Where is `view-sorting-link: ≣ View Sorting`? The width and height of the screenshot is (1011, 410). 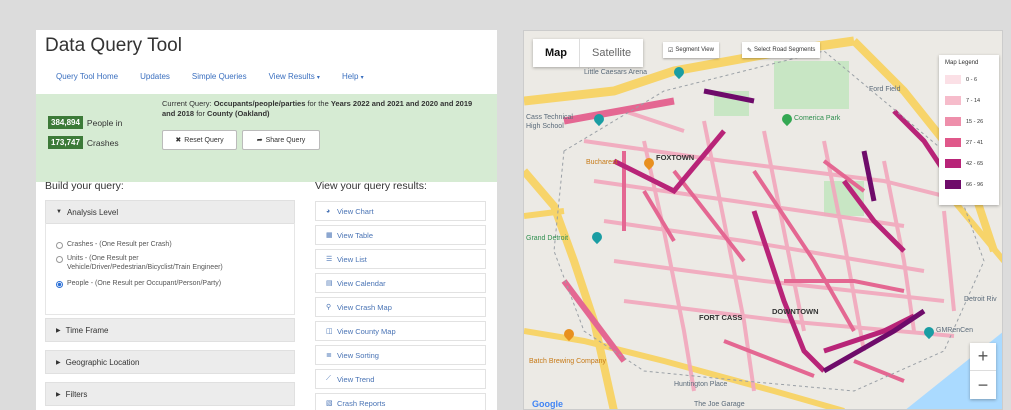 view-sorting-link: ≣ View Sorting is located at coordinates (400, 355).